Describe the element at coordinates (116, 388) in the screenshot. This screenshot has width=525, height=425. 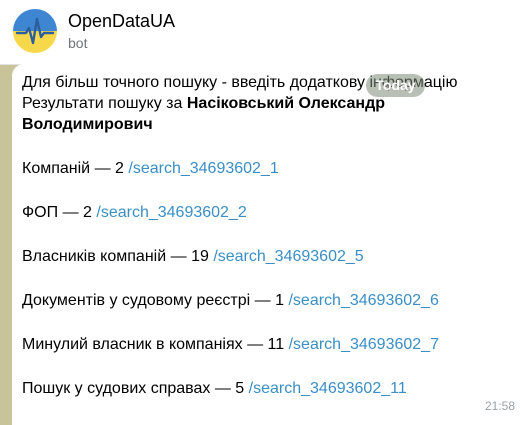
I see `item-label: Пошук у судових справах` at that location.